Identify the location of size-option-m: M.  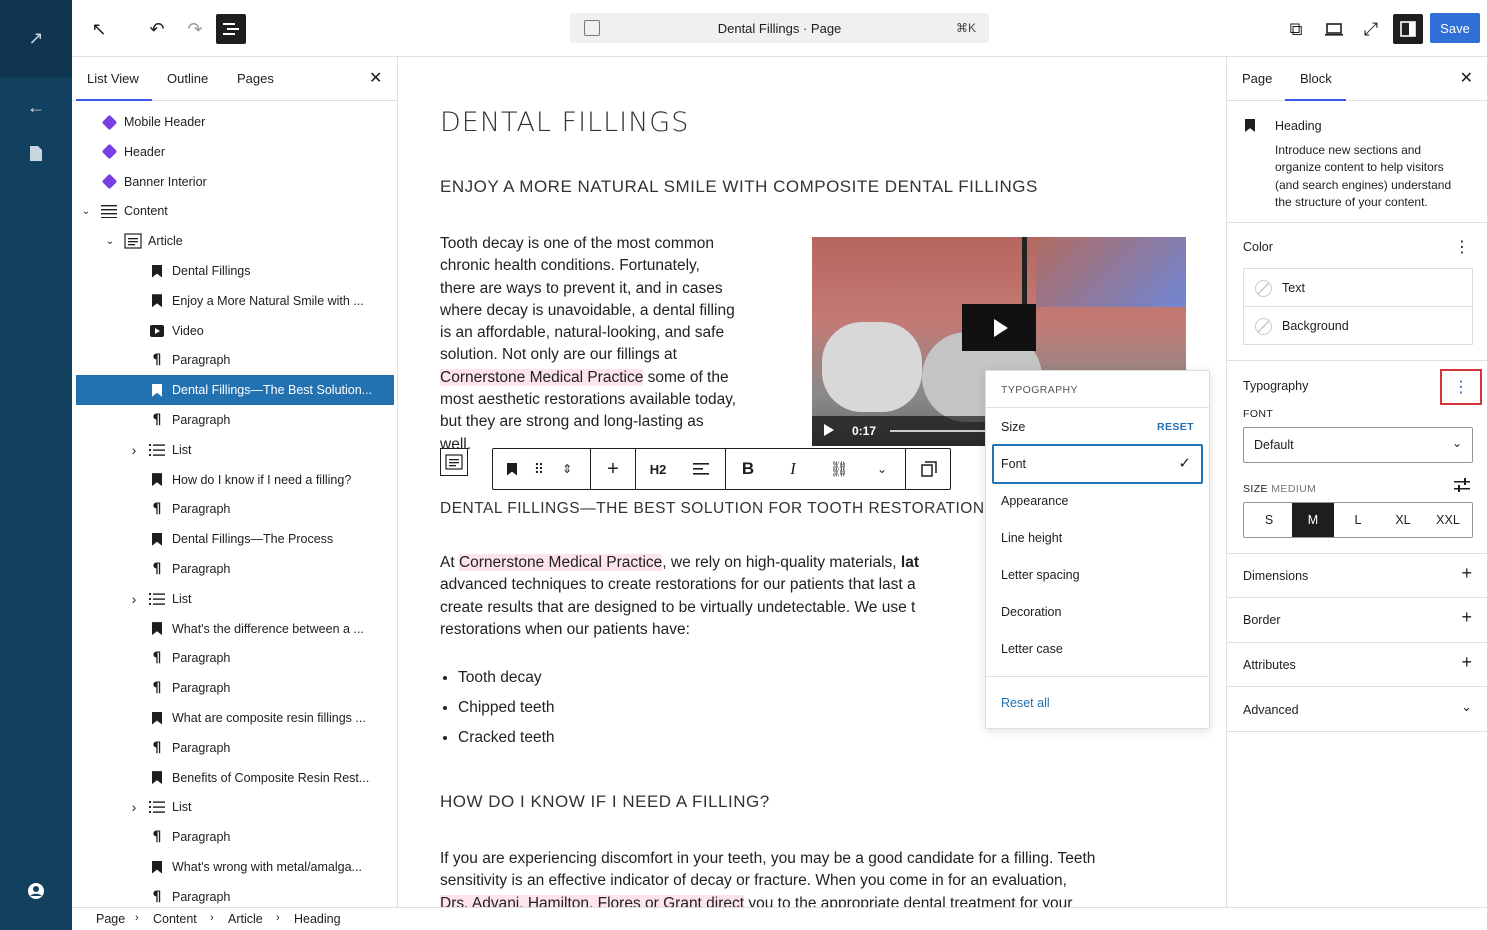
(1313, 520).